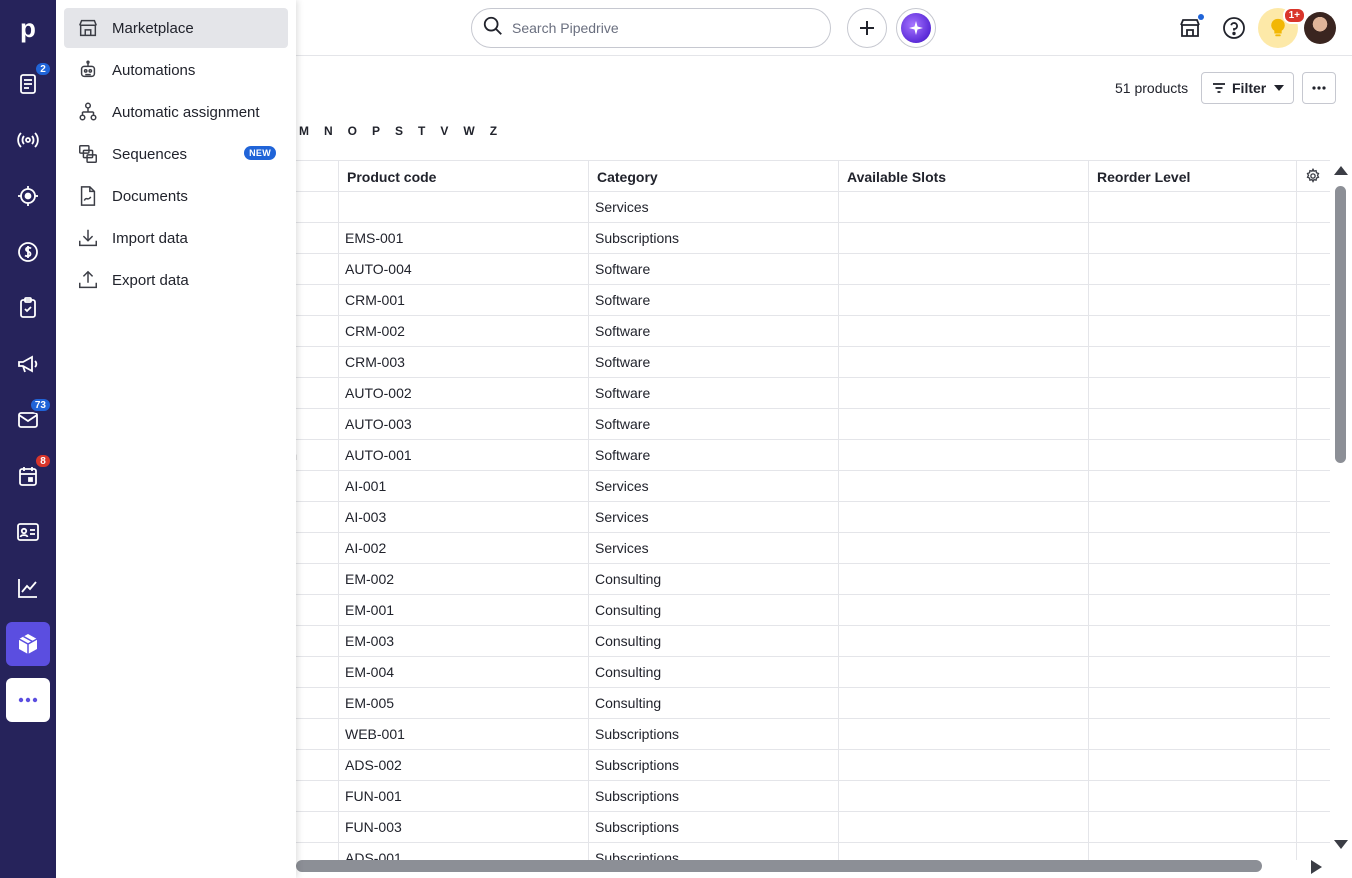 The width and height of the screenshot is (1352, 878). Describe the element at coordinates (464, 703) in the screenshot. I see `cell-product-code: EM-005` at that location.